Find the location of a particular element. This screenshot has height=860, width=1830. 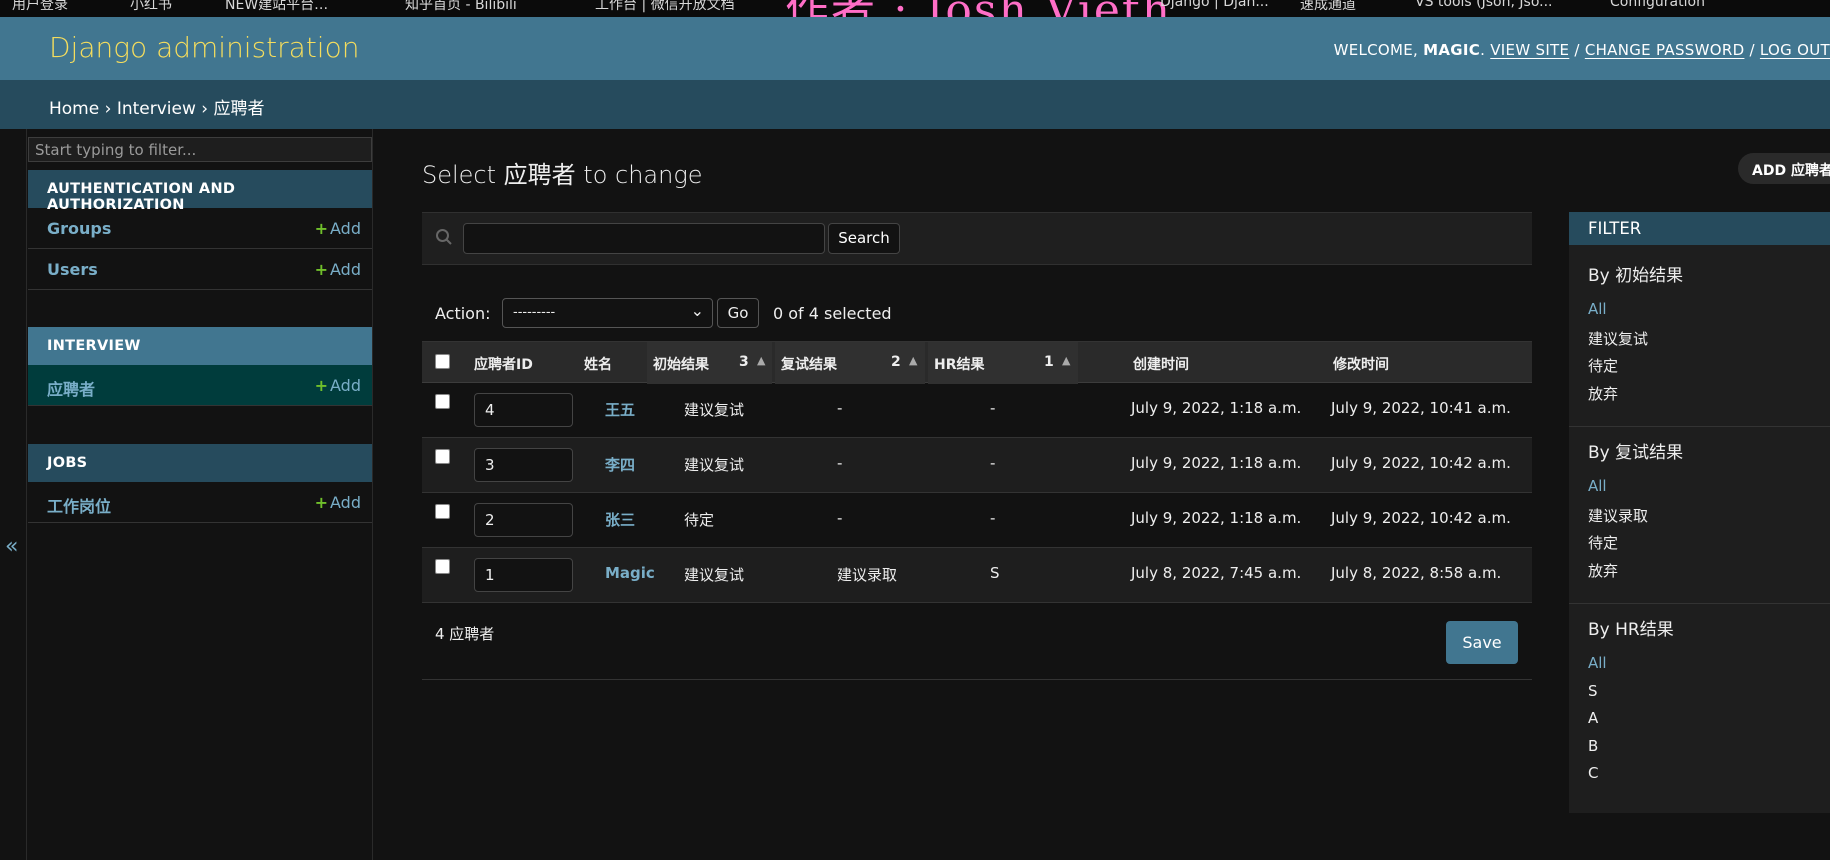

filter-group-title: By HR结果 is located at coordinates (1631, 630).